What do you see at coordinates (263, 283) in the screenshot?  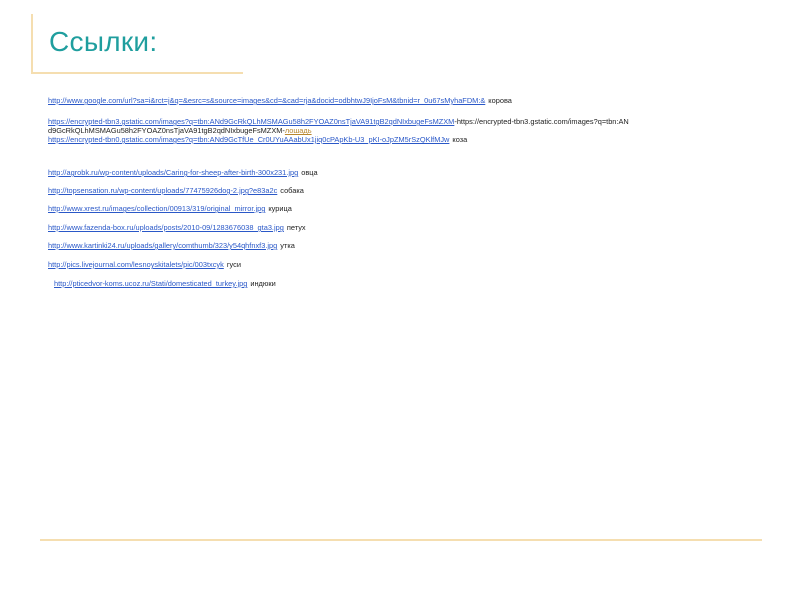 I see `reference-label: индюки` at bounding box center [263, 283].